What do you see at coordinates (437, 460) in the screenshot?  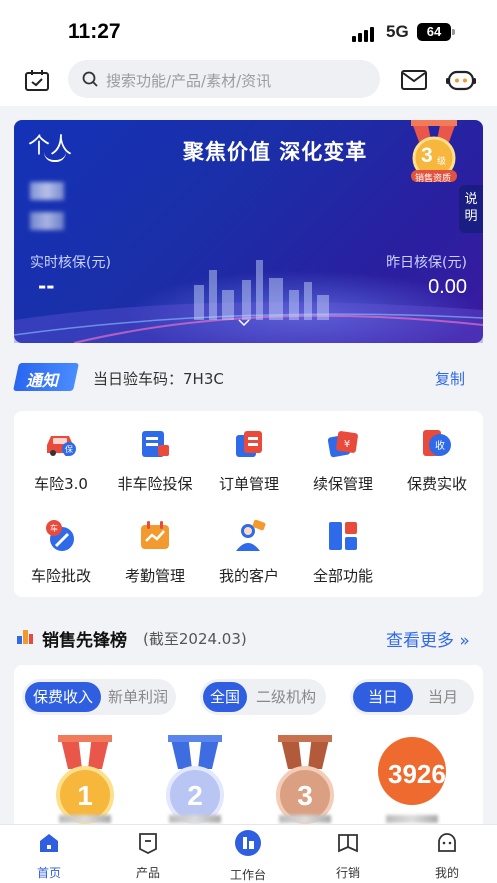 I see `function-premium-collection: 收 保费实收` at bounding box center [437, 460].